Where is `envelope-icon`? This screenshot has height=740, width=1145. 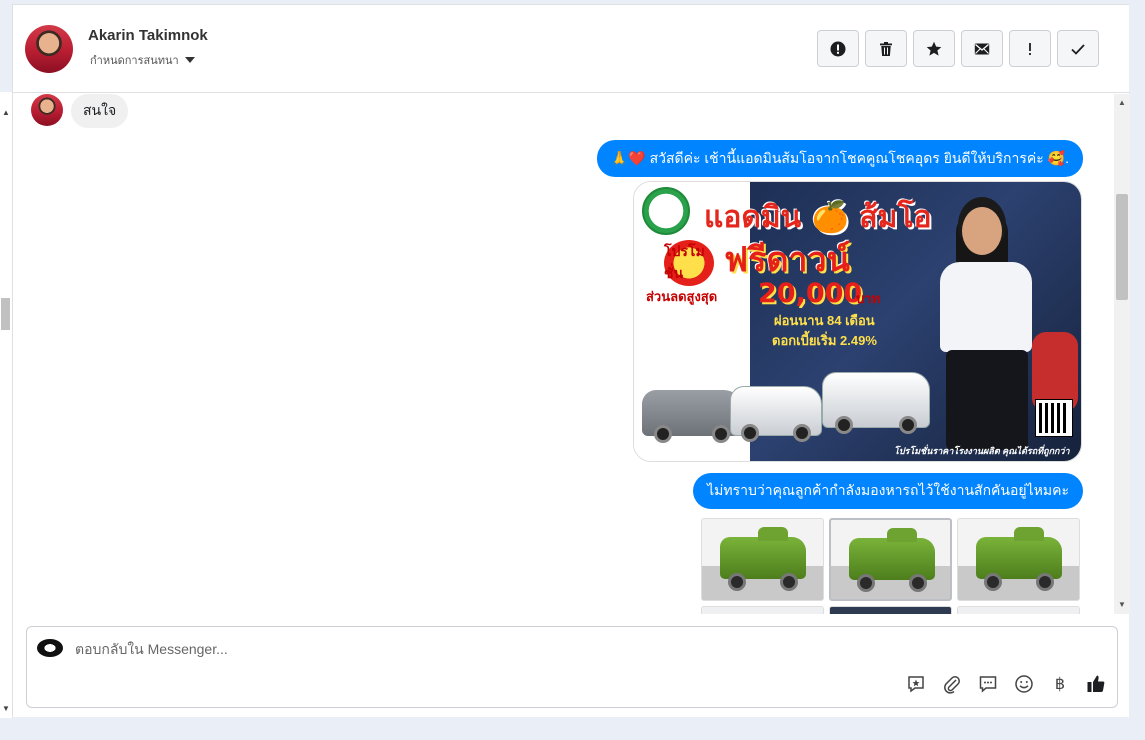 envelope-icon is located at coordinates (982, 48).